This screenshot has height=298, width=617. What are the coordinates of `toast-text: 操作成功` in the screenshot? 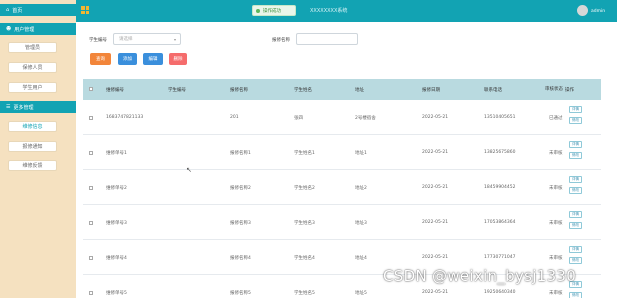 It's located at (272, 11).